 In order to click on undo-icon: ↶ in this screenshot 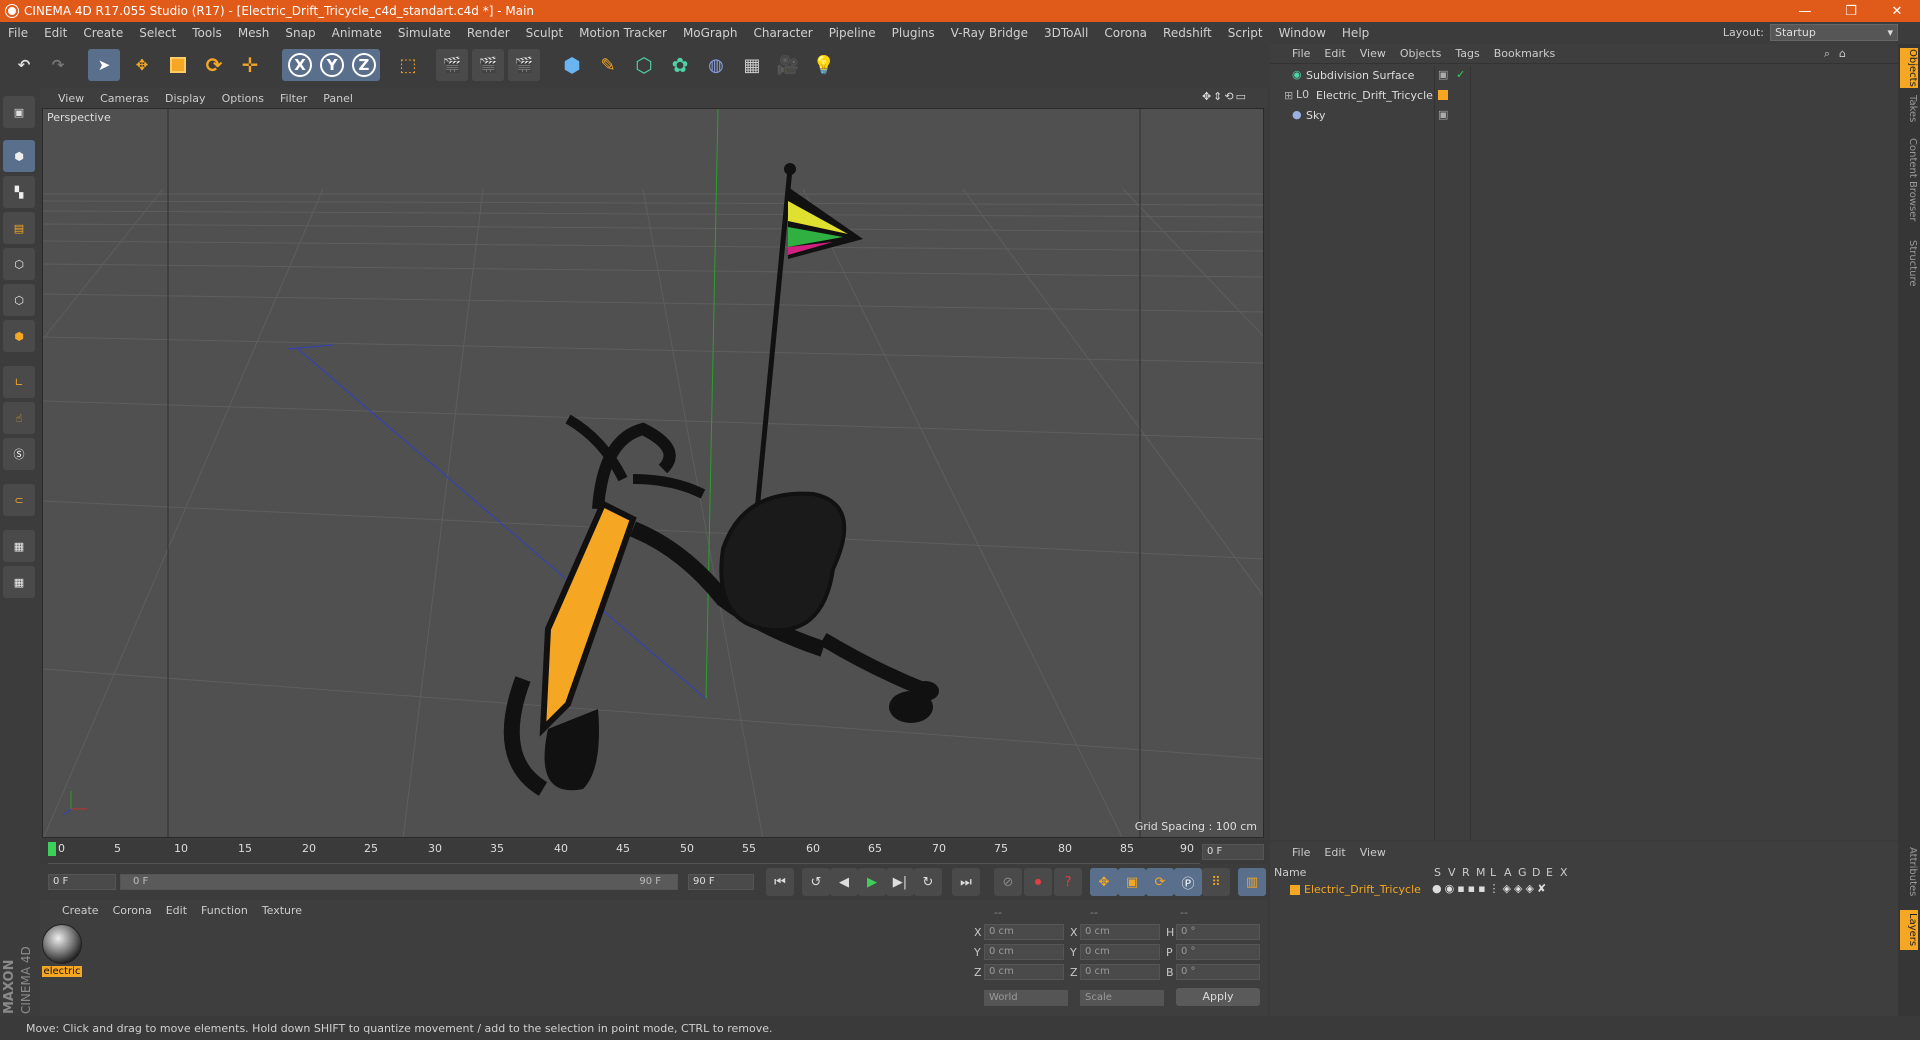, I will do `click(24, 65)`.